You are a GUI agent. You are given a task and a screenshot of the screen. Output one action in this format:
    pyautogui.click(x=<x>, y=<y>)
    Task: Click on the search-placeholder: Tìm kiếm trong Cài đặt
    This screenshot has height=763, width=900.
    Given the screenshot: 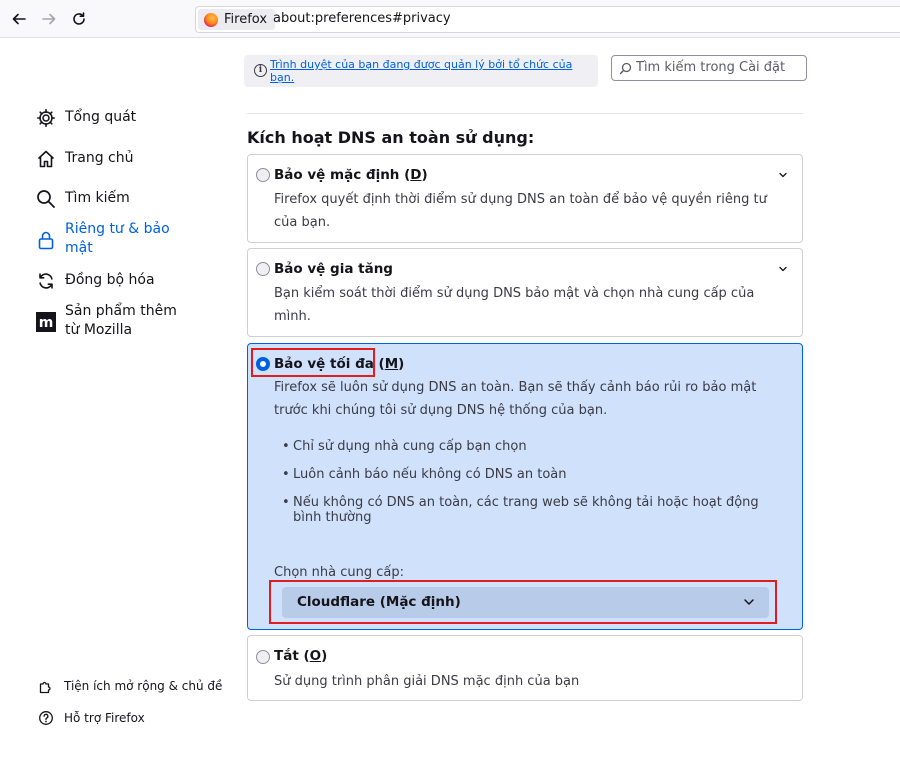 What is the action you would take?
    pyautogui.click(x=711, y=67)
    